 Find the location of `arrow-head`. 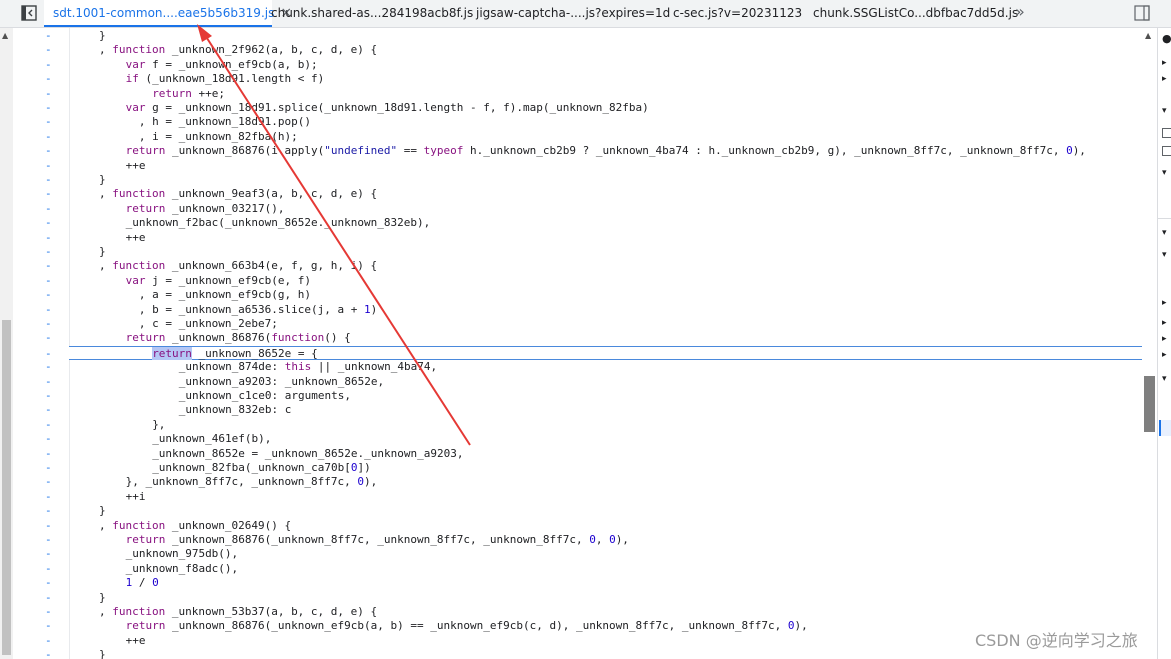

arrow-head is located at coordinates (204, 33).